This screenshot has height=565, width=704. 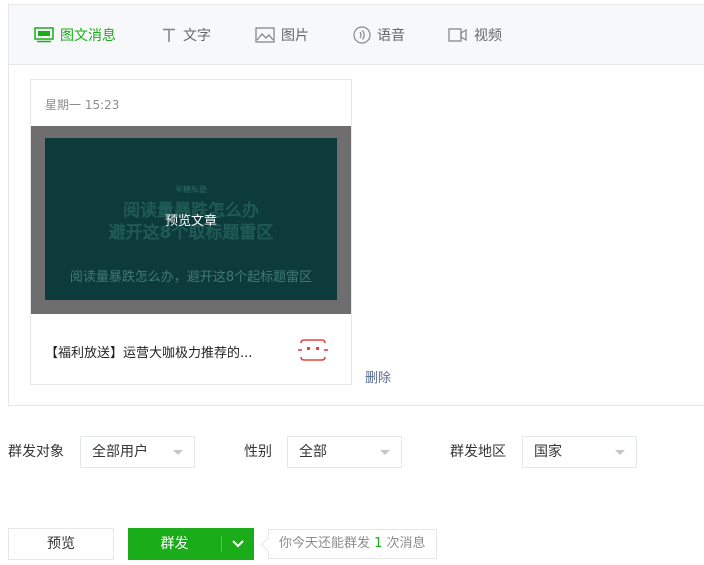 I want to click on chevron-down-icon, so click(x=238, y=544).